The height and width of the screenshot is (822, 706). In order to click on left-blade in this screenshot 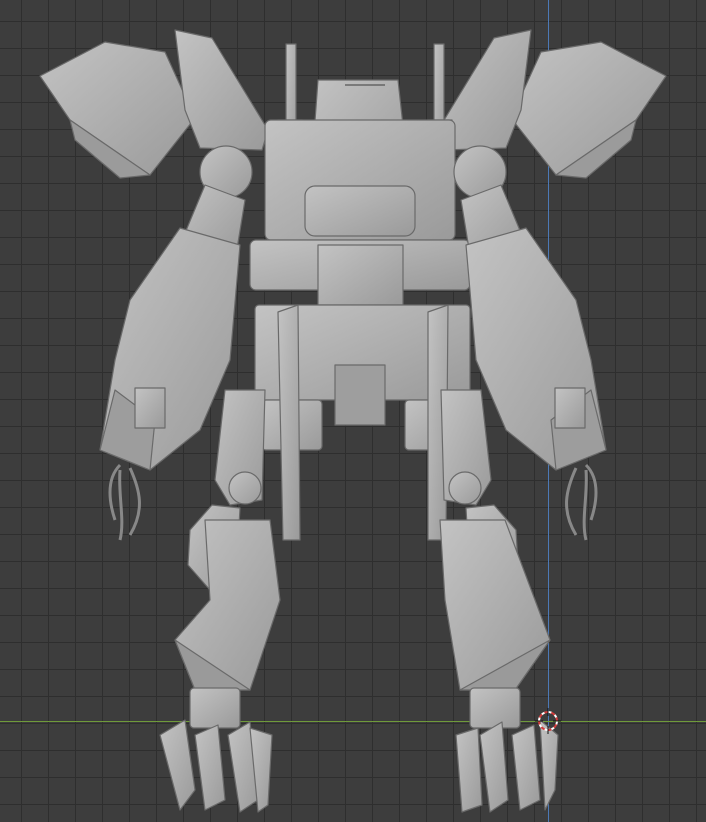, I will do `click(289, 422)`.